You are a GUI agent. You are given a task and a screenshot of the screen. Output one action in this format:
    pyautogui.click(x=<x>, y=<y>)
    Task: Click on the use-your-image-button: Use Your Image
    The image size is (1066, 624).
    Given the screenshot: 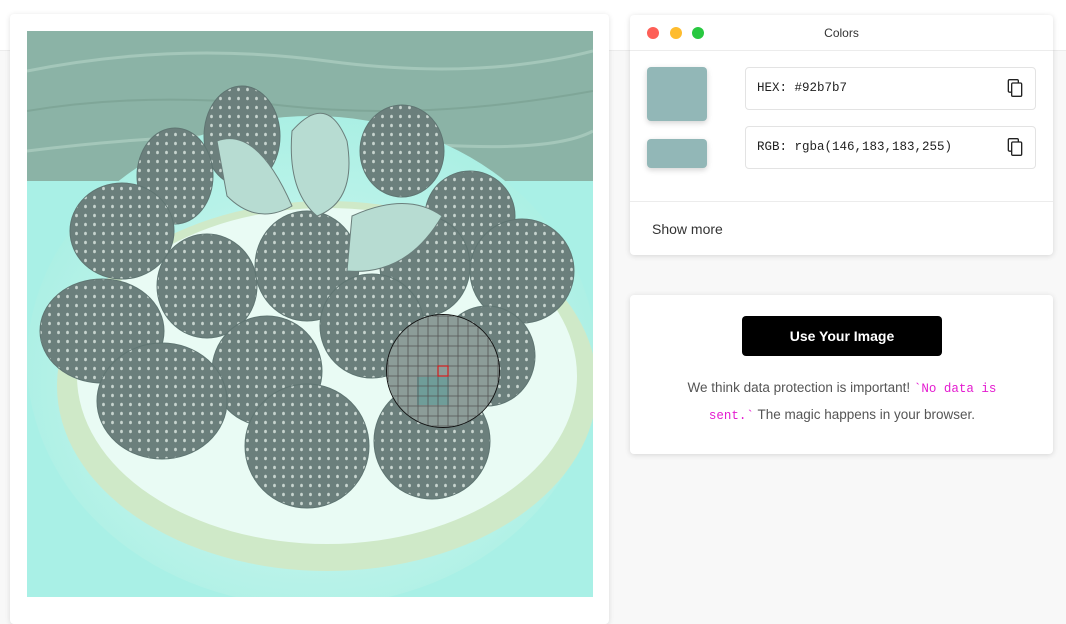 What is the action you would take?
    pyautogui.click(x=842, y=336)
    